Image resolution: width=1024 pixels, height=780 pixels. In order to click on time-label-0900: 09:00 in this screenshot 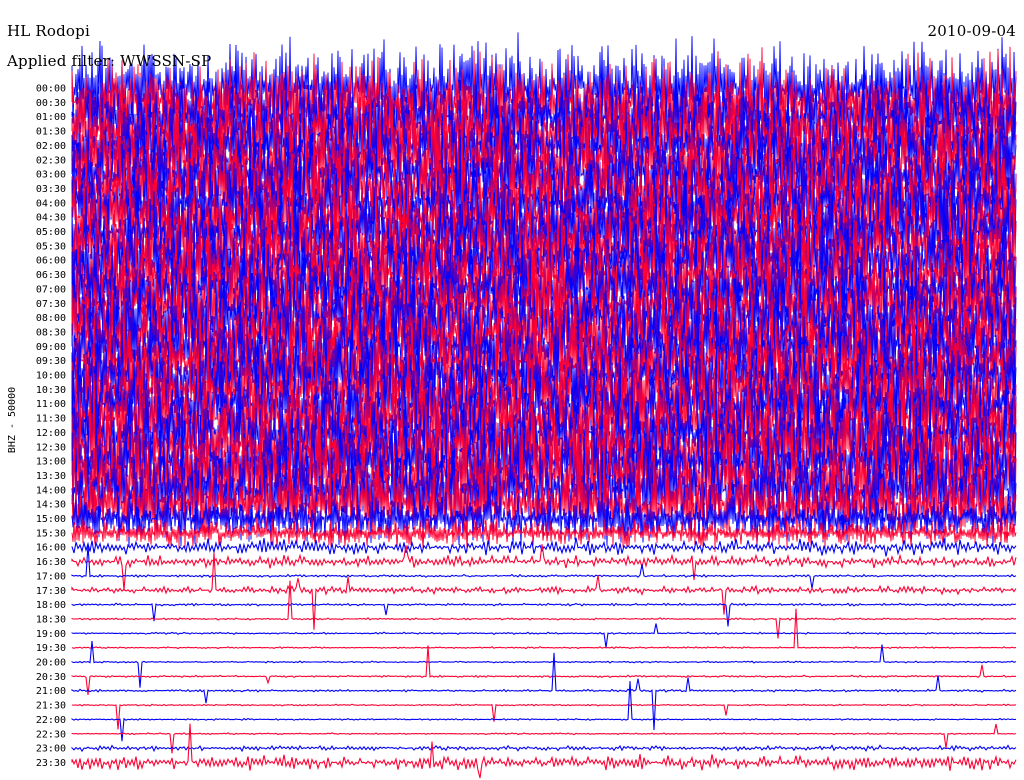, I will do `click(51, 347)`.